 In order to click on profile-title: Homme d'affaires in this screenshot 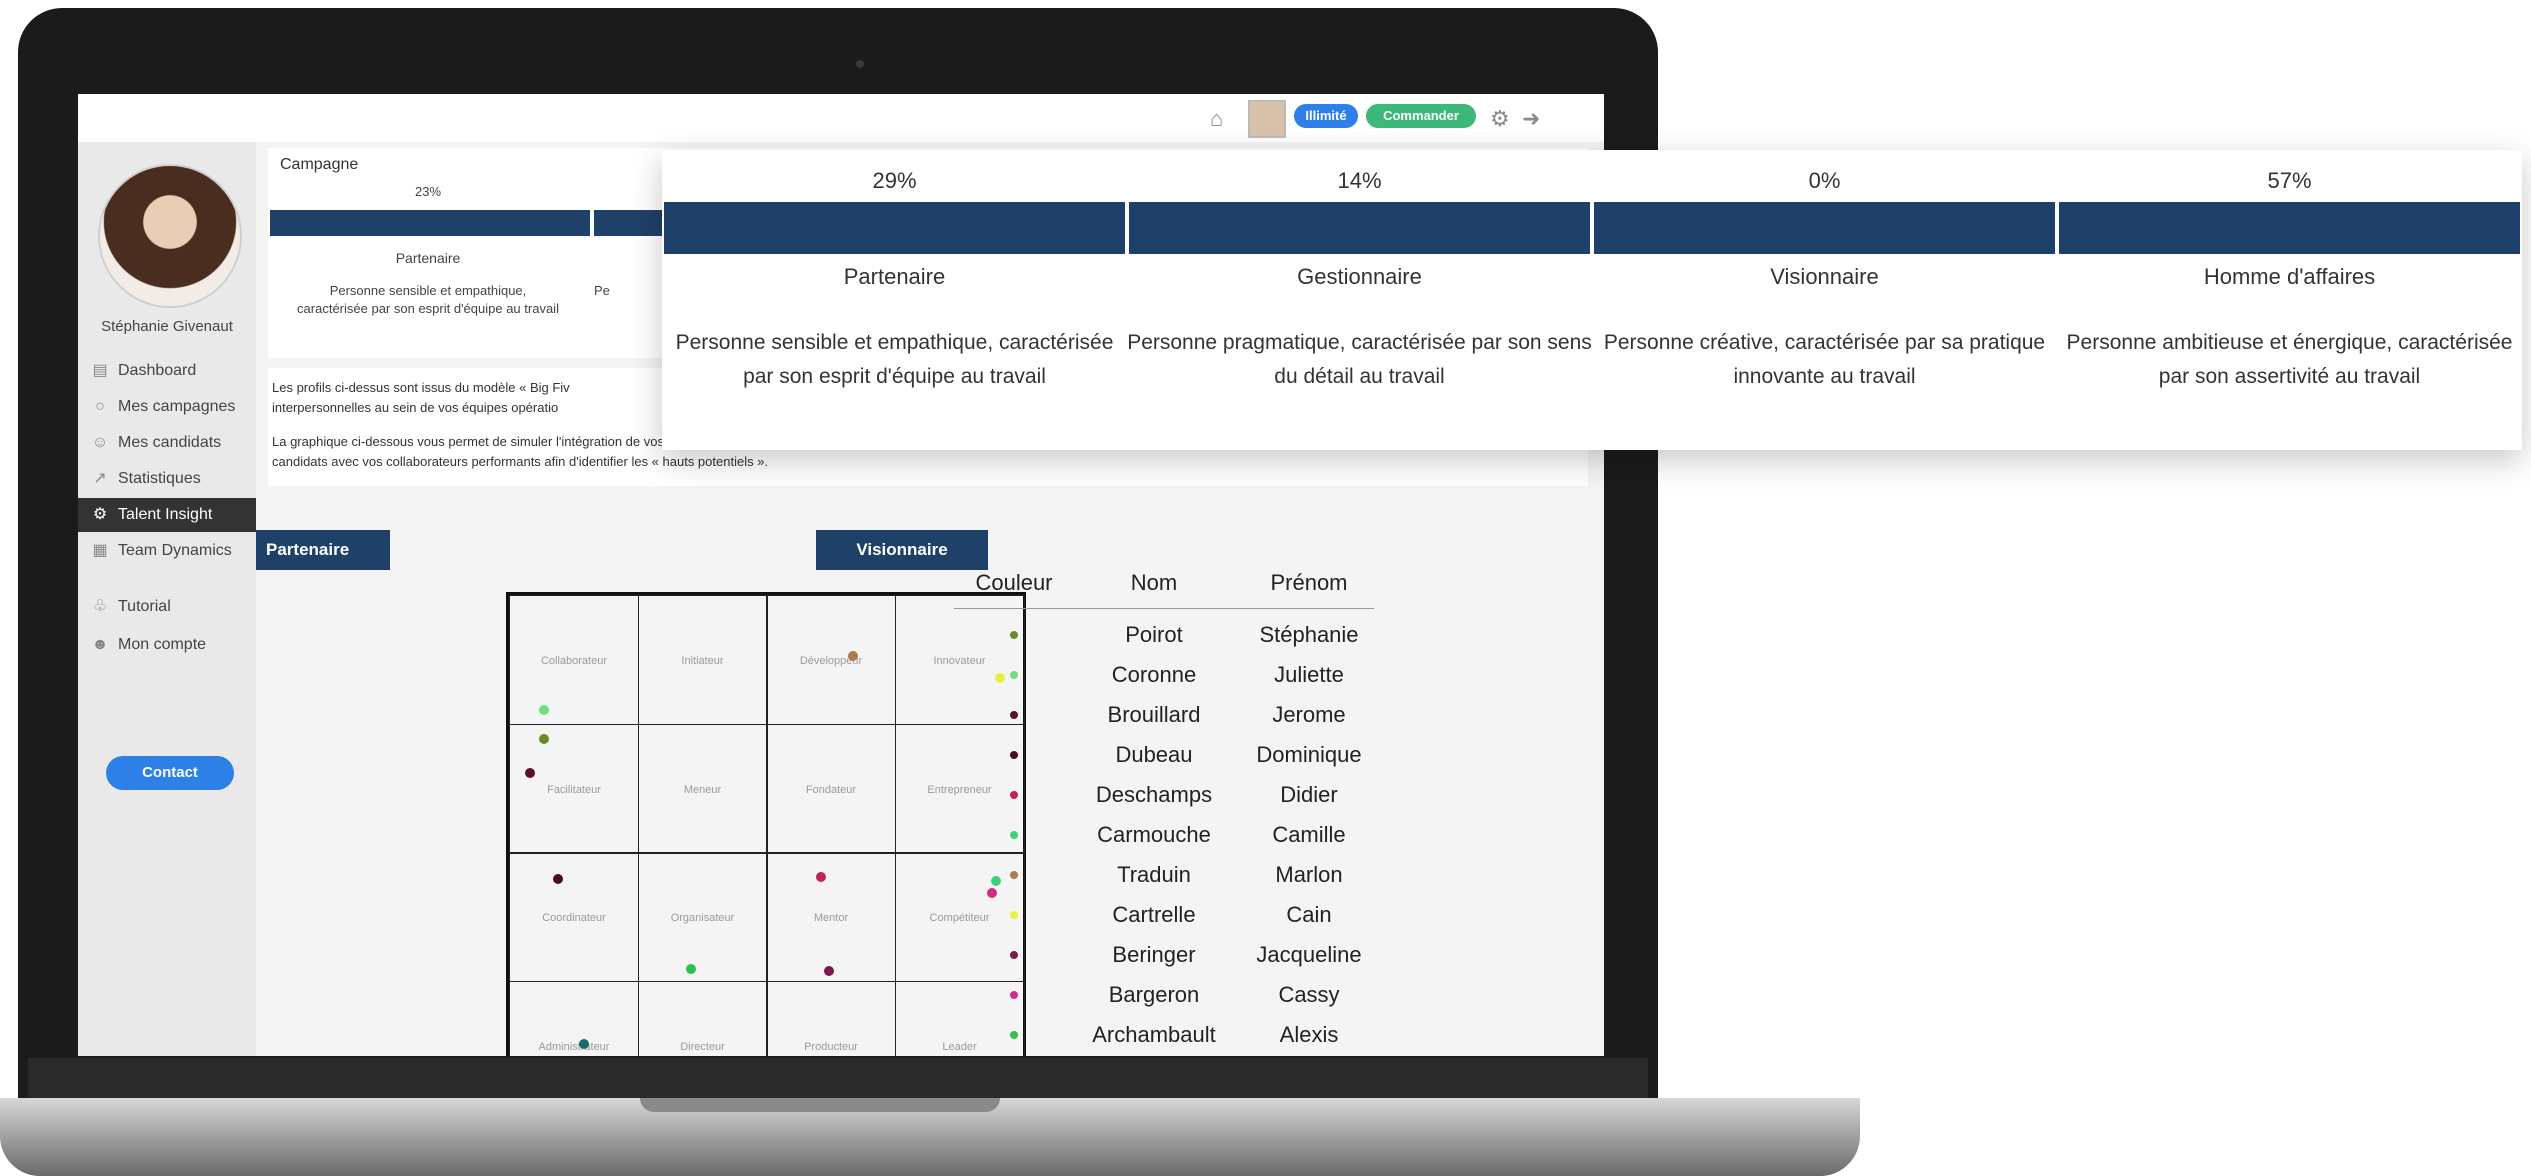, I will do `click(2289, 276)`.